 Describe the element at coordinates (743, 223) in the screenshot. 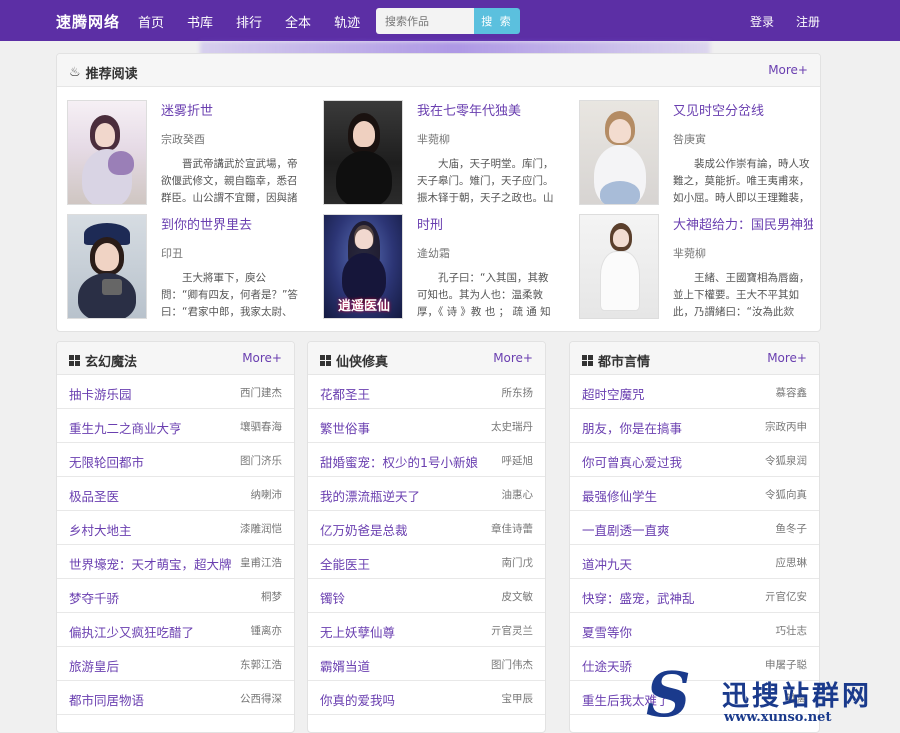

I see `book-title: 大神超给力：国民男神独` at that location.